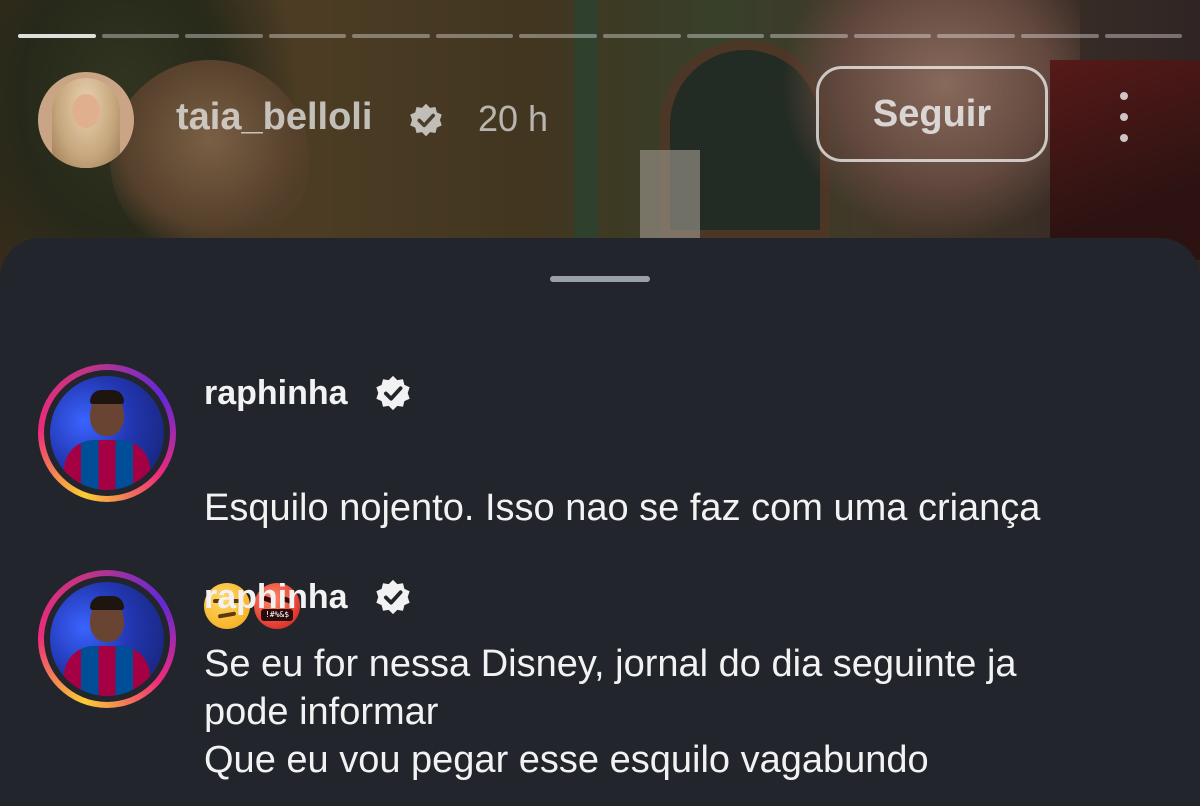 The image size is (1200, 806). What do you see at coordinates (274, 117) in the screenshot?
I see `story-author-username: taia_belloli` at bounding box center [274, 117].